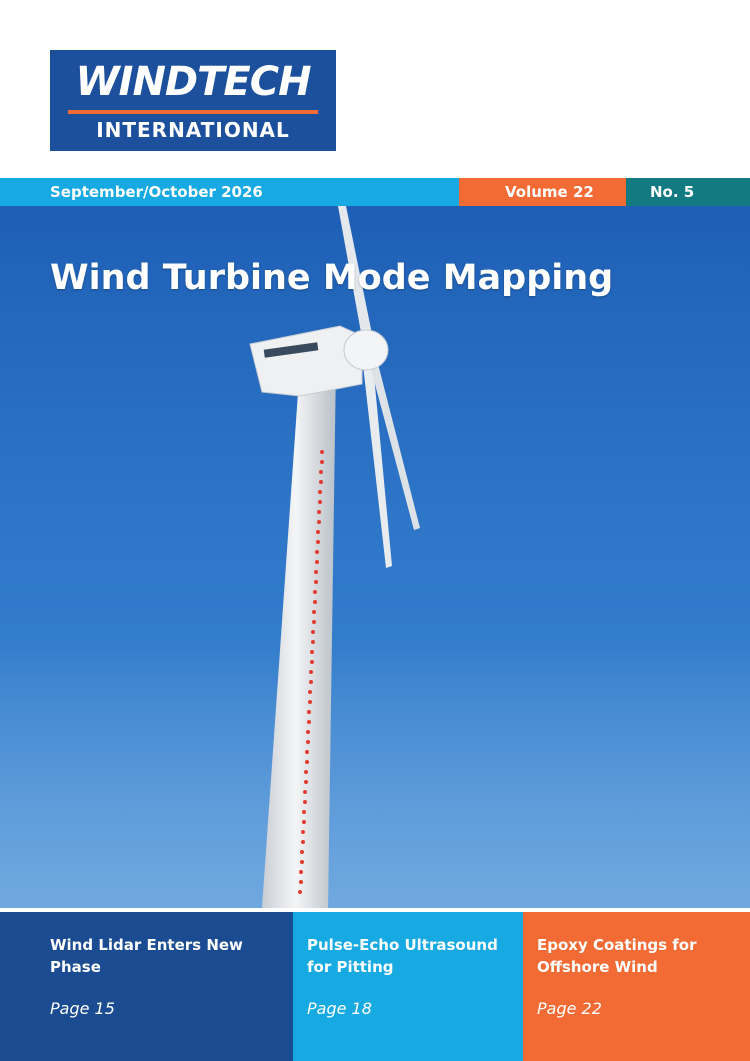 Image resolution: width=750 pixels, height=1061 pixels. Describe the element at coordinates (306, 361) in the screenshot. I see `turbine-nacelle` at that location.